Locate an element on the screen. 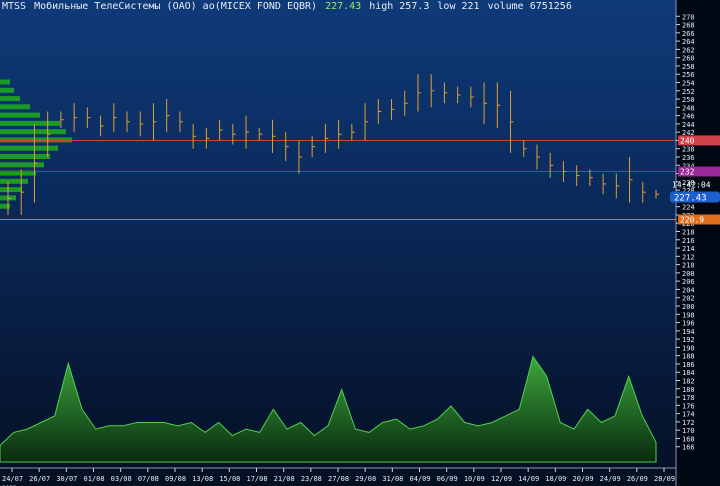 Image resolution: width=720 pixels, height=486 pixels. level-tag-label: 240 is located at coordinates (687, 140).